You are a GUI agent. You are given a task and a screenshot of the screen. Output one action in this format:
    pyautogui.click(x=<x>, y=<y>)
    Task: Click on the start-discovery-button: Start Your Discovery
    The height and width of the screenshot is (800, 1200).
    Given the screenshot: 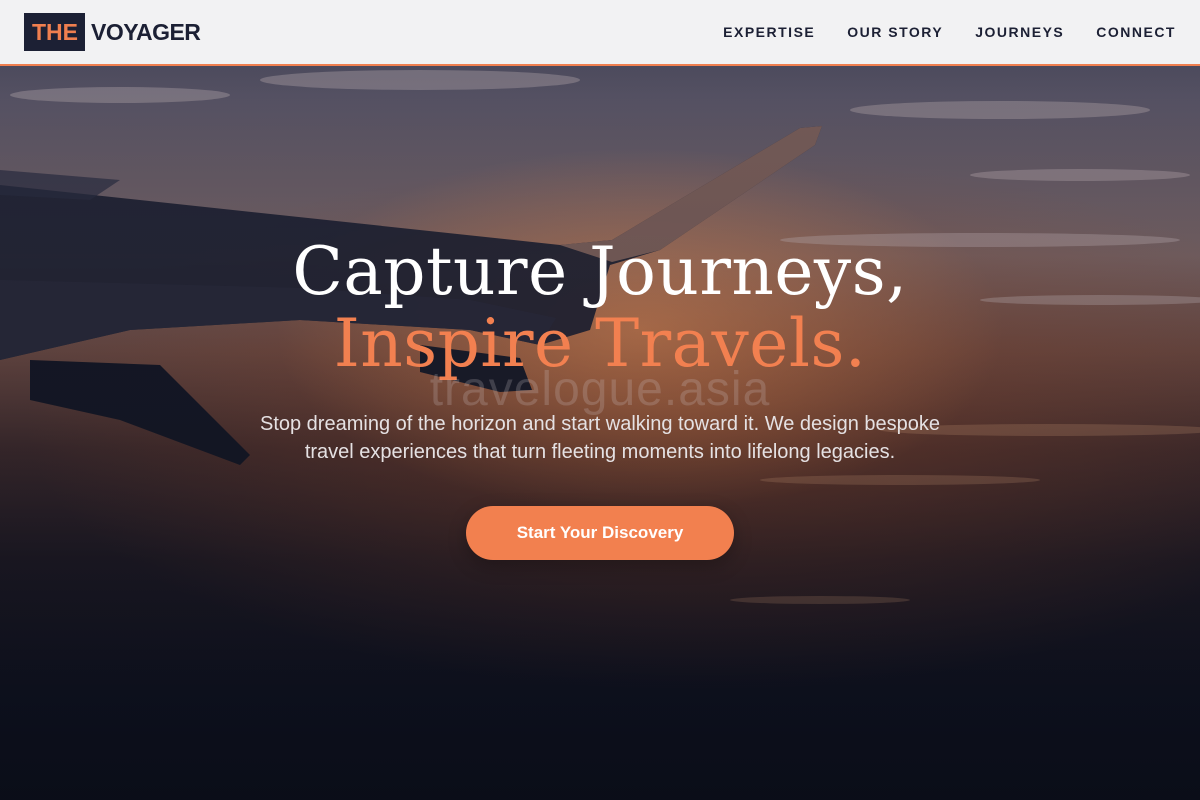 What is the action you would take?
    pyautogui.click(x=600, y=533)
    